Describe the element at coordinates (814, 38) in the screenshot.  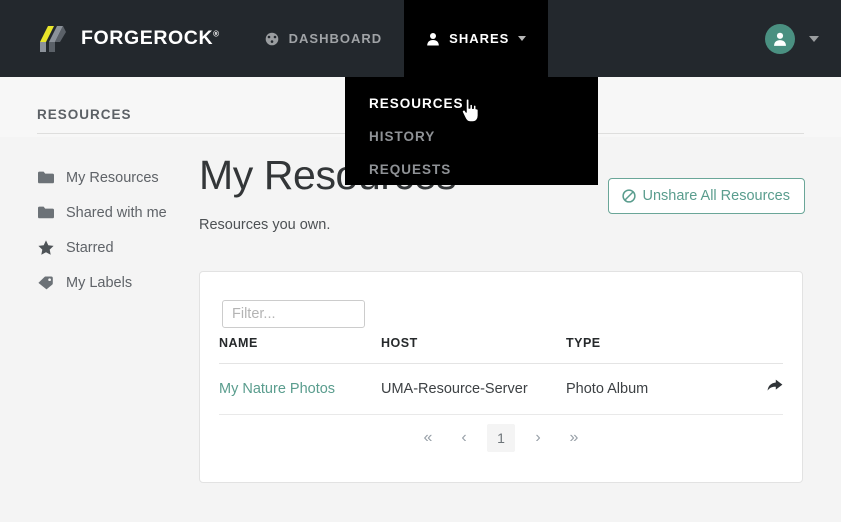
I see `avatar-chevron-down-icon` at that location.